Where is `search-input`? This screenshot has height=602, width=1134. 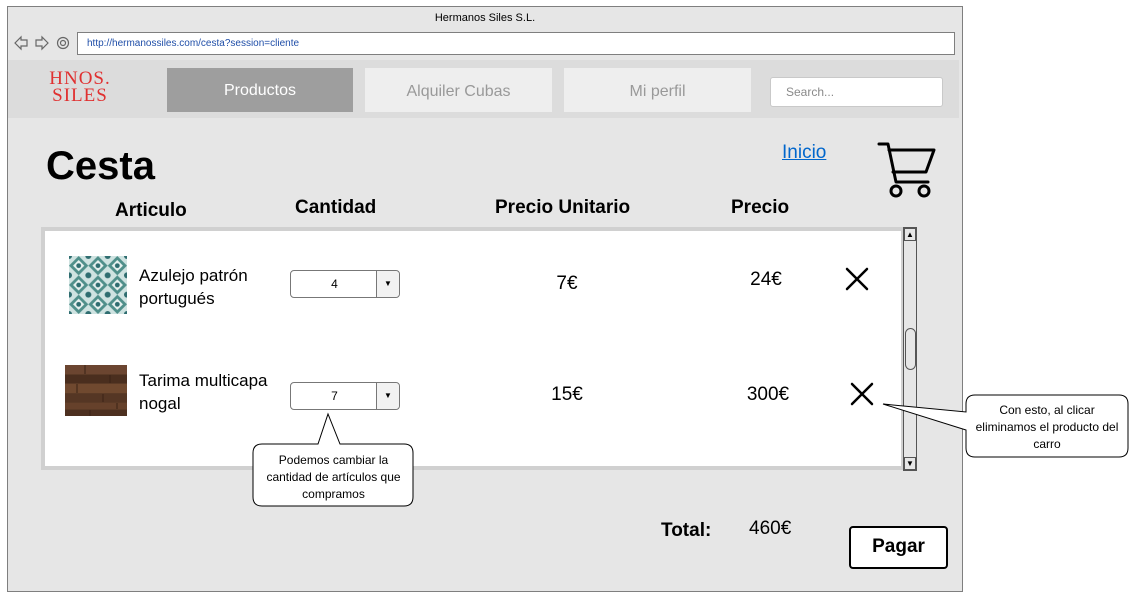
search-input is located at coordinates (856, 92).